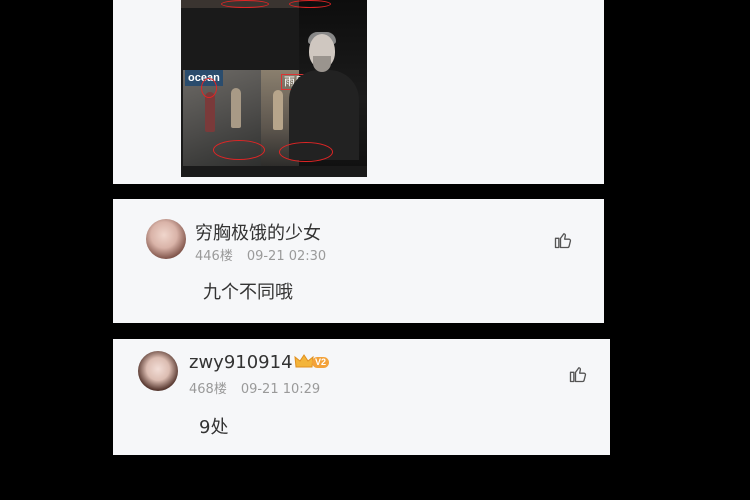 The width and height of the screenshot is (750, 500). I want to click on comment-content: 9处, so click(214, 427).